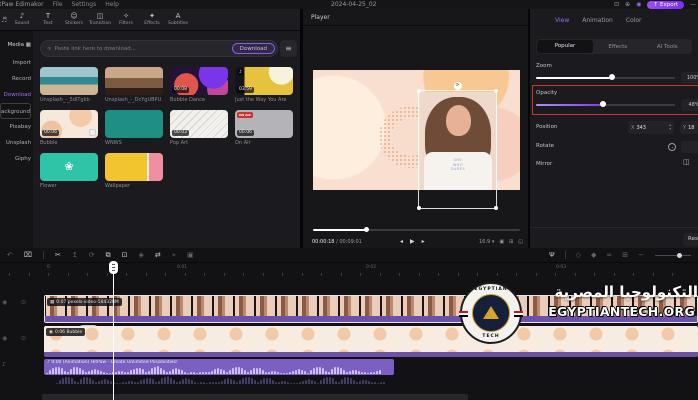  Describe the element at coordinates (255, 397) in the screenshot. I see `hidden-track-strip` at that location.